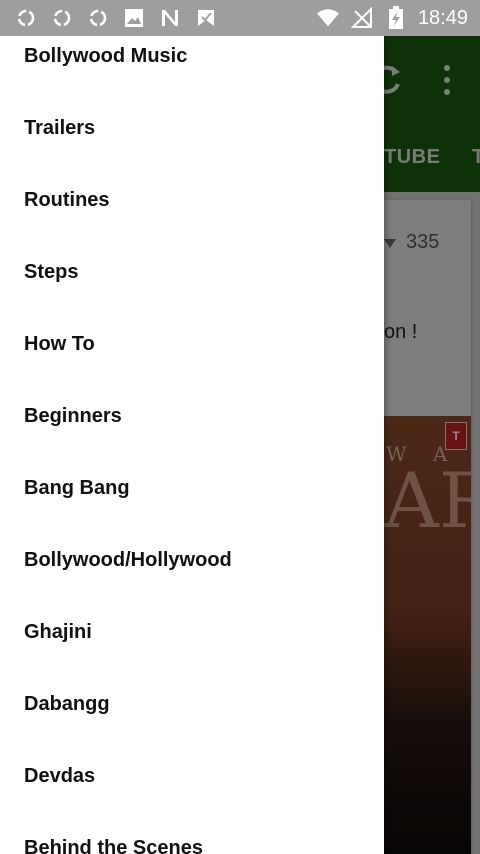 The image size is (480, 854). What do you see at coordinates (192, 833) in the screenshot?
I see `drawer-item-behind-the-scenes: Behind the Scenes` at bounding box center [192, 833].